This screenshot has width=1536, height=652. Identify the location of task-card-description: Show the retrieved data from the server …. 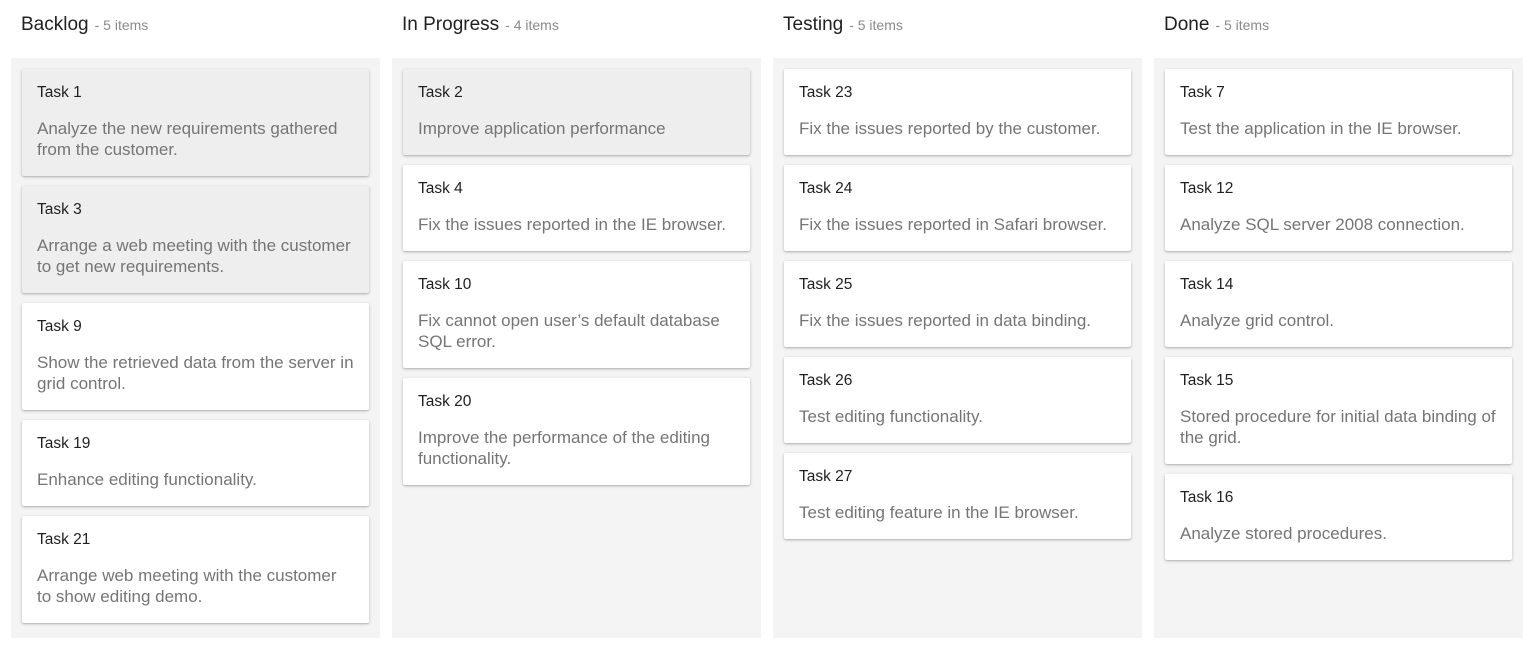
(195, 373).